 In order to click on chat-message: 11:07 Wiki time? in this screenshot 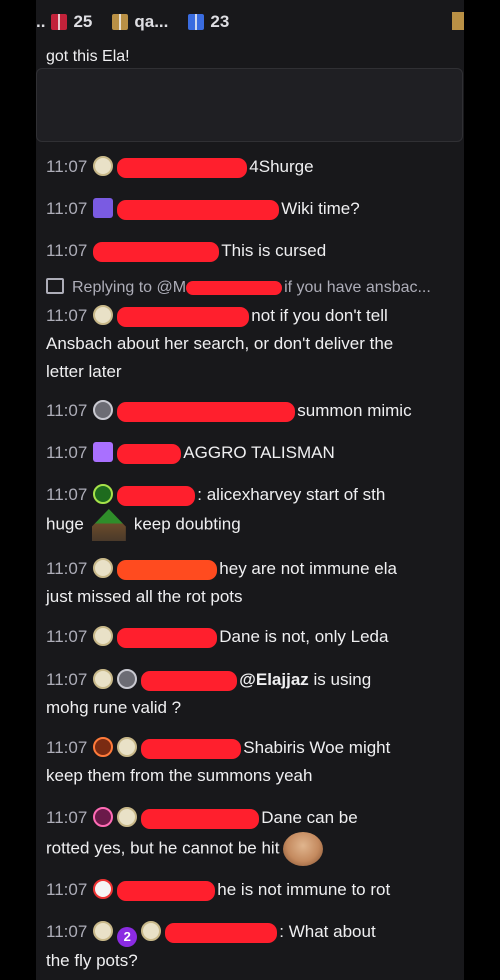, I will do `click(249, 209)`.